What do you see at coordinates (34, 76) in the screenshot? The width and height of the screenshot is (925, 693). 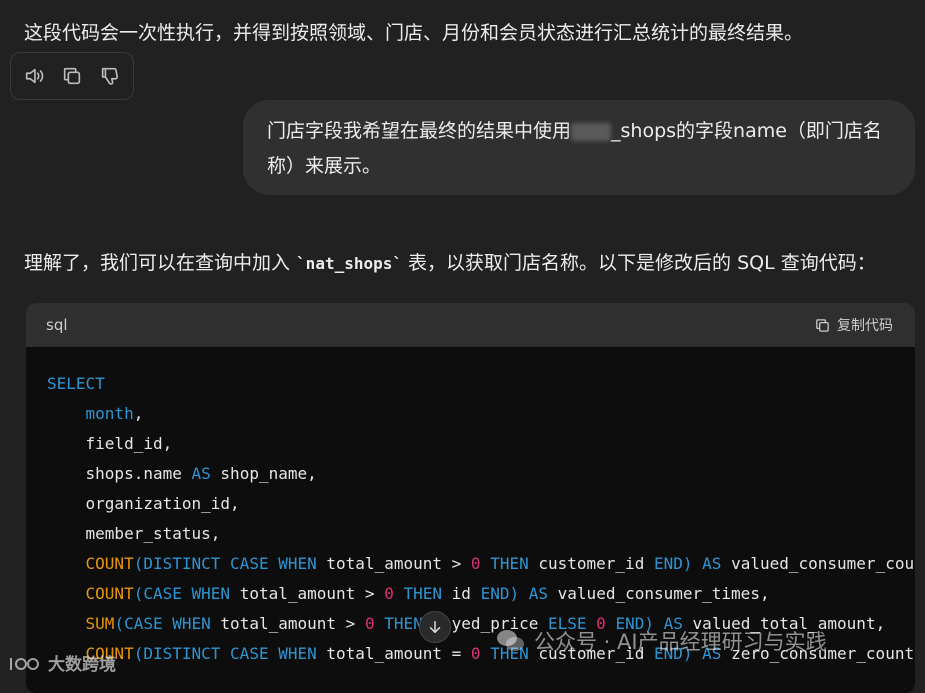 I see `speaker-icon` at bounding box center [34, 76].